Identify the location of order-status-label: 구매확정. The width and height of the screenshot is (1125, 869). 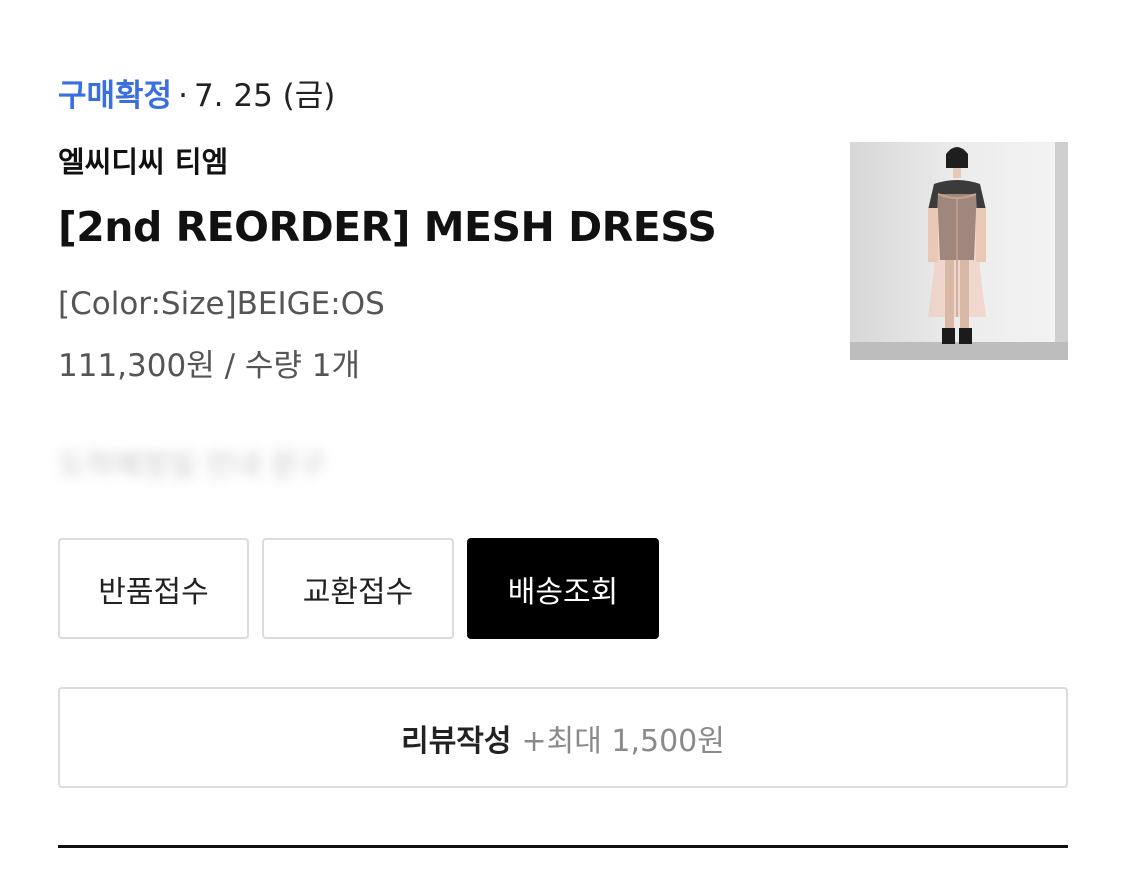
(115, 96).